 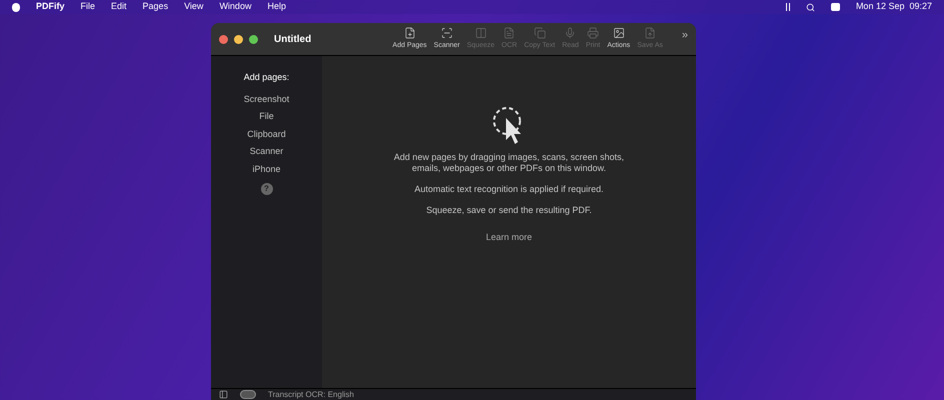 I want to click on menu-item: Help, so click(x=276, y=7).